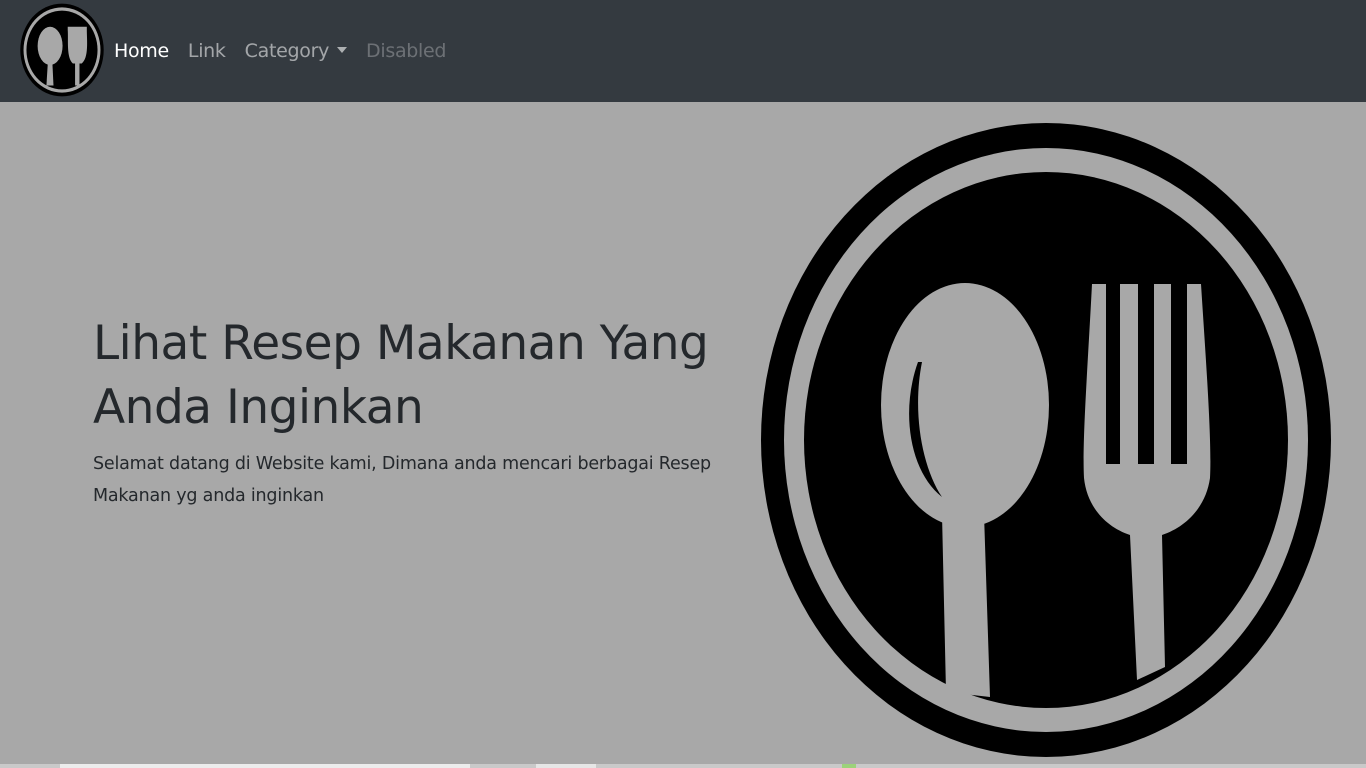 Image resolution: width=1366 pixels, height=768 pixels. I want to click on nav-link-disabled: Disabled, so click(406, 51).